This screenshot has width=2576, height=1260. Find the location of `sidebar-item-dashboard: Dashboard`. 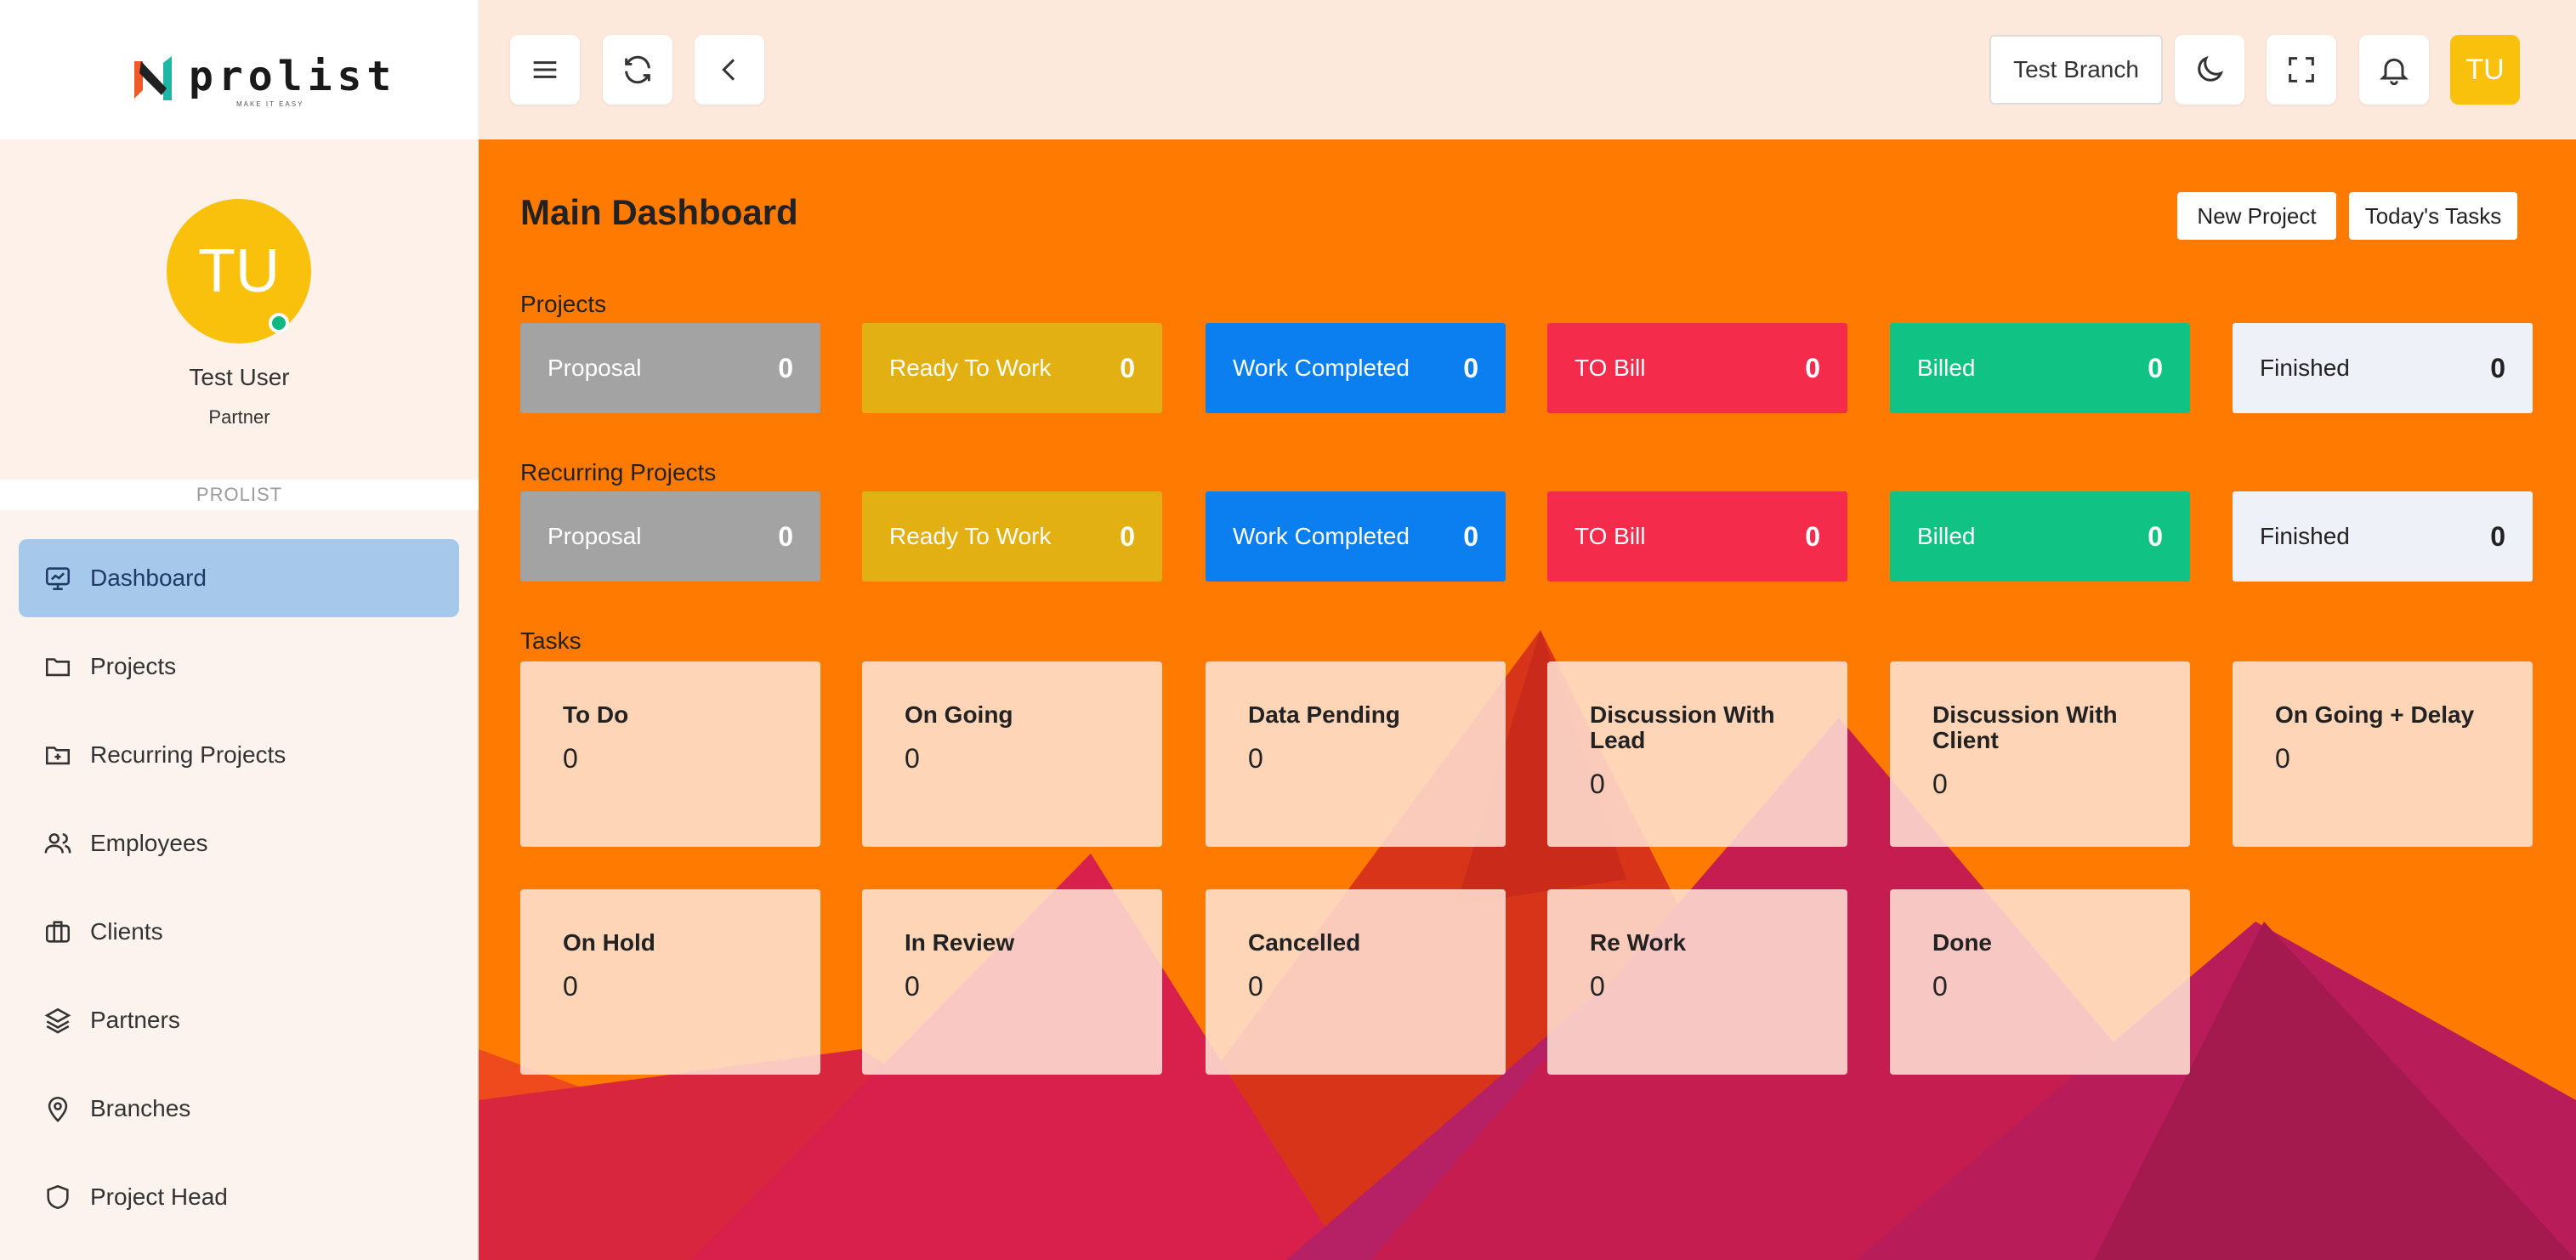

sidebar-item-dashboard: Dashboard is located at coordinates (239, 578).